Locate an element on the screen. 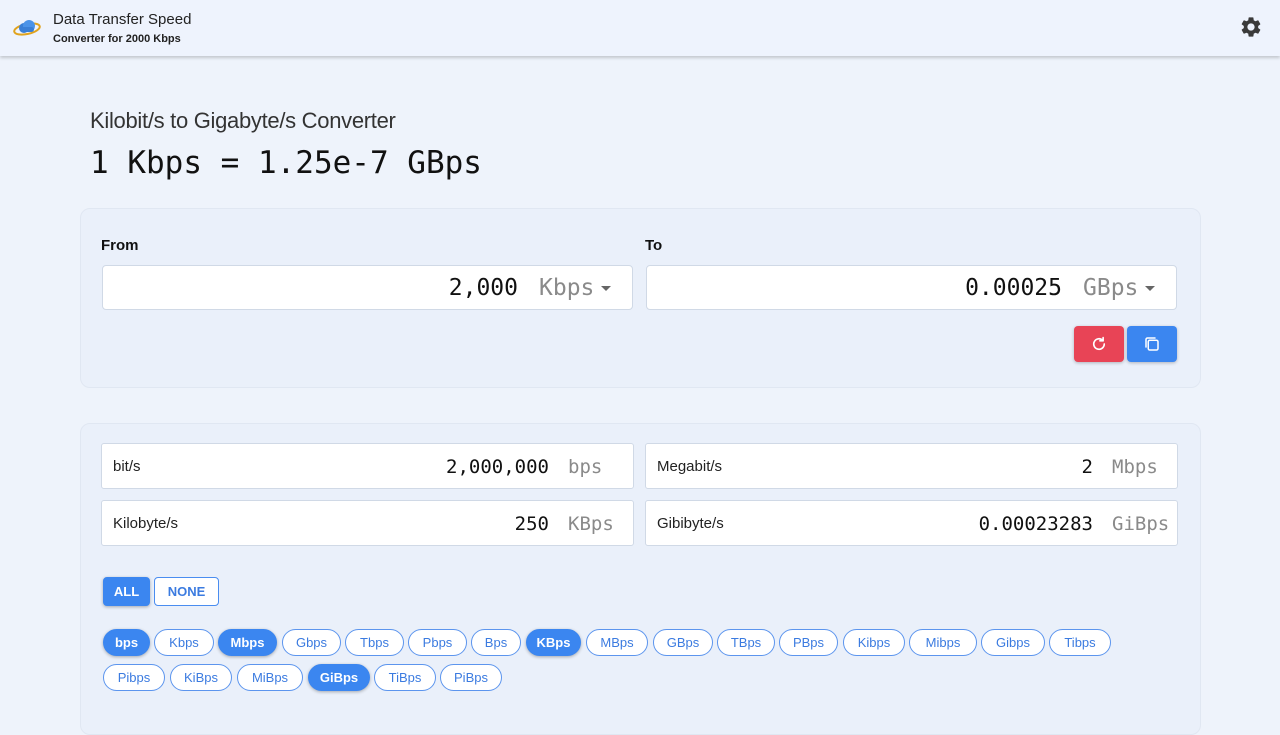  result-unit: bps is located at coordinates (585, 467).